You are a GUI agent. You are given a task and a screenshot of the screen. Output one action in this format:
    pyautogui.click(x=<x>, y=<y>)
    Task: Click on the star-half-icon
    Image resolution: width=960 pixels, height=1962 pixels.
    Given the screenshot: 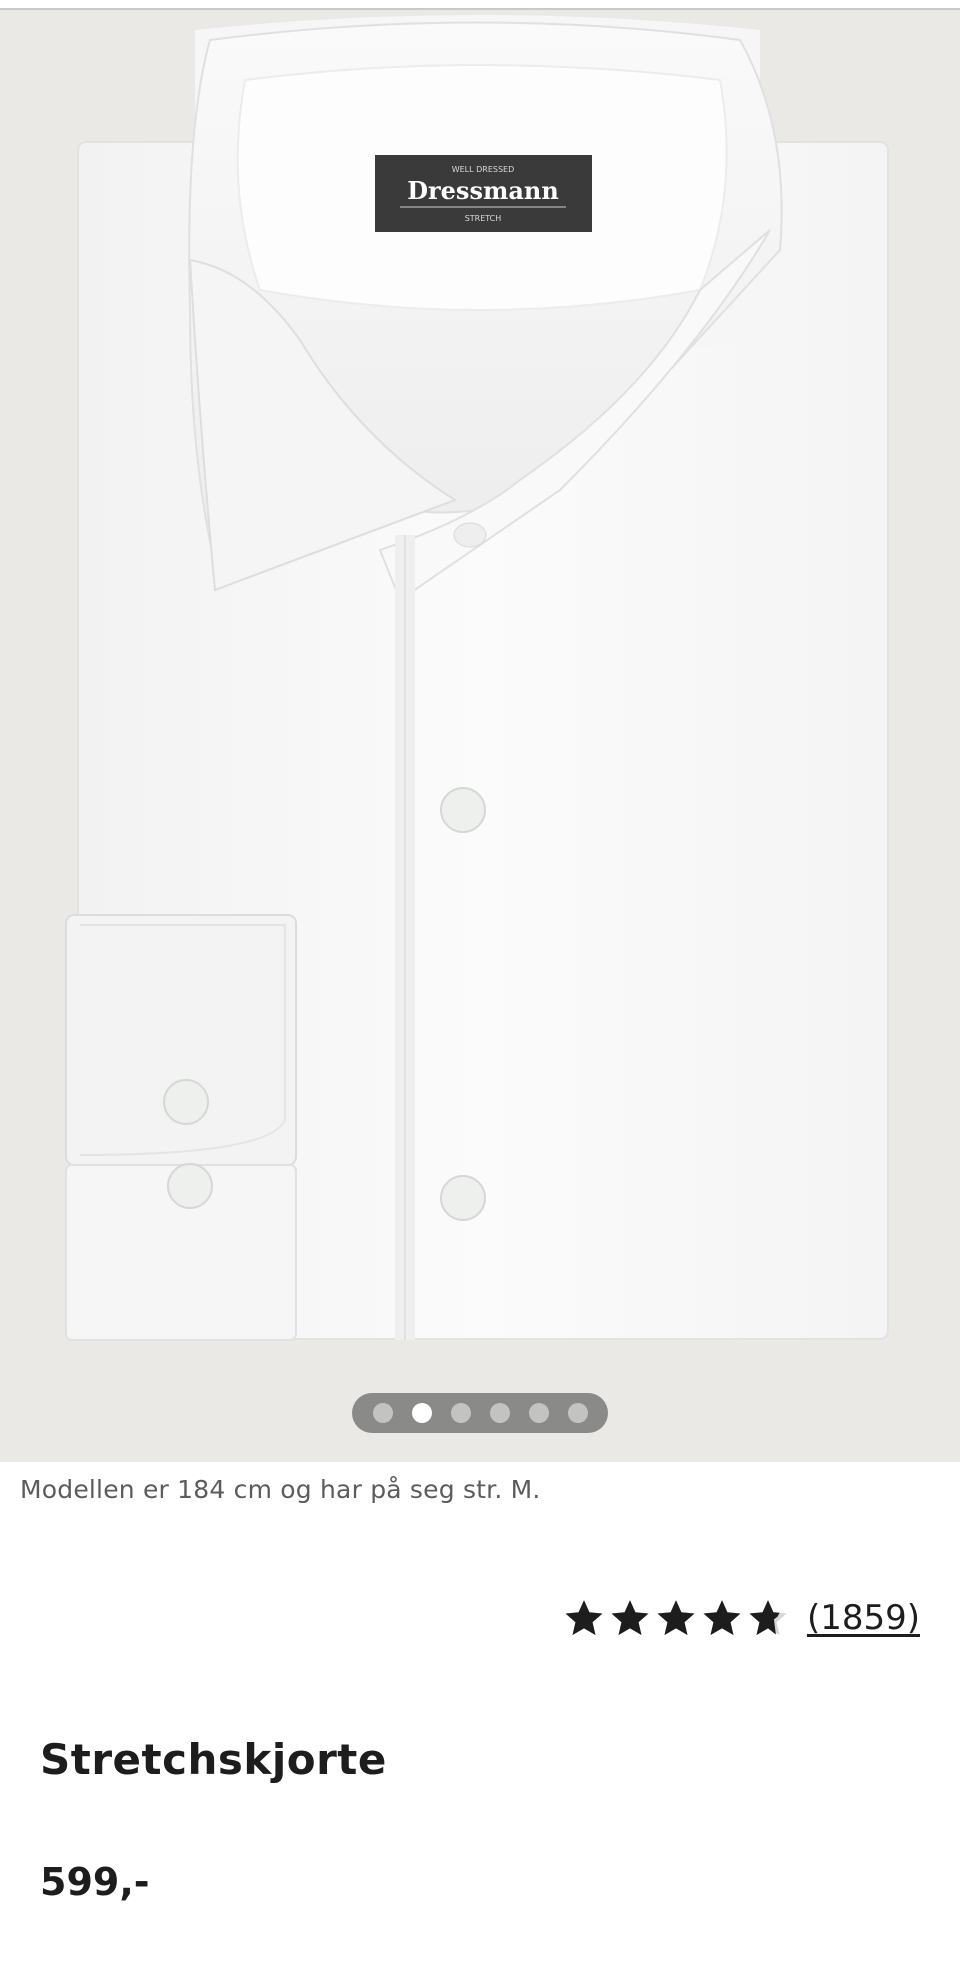 What is the action you would take?
    pyautogui.click(x=768, y=1618)
    